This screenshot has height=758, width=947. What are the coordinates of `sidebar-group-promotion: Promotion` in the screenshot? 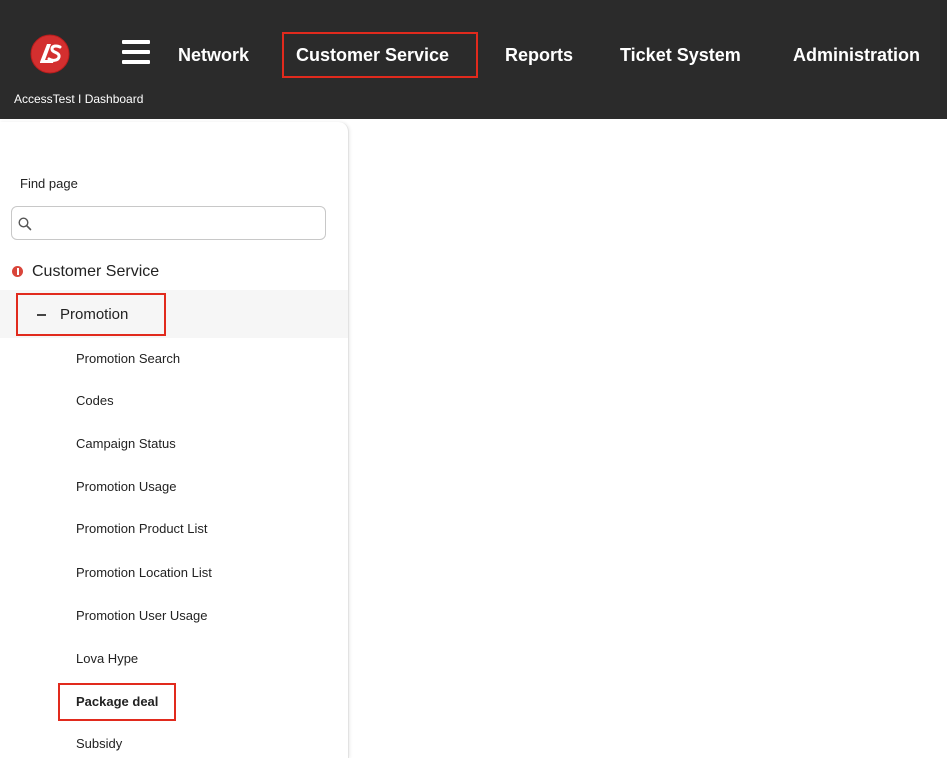 It's located at (91, 314).